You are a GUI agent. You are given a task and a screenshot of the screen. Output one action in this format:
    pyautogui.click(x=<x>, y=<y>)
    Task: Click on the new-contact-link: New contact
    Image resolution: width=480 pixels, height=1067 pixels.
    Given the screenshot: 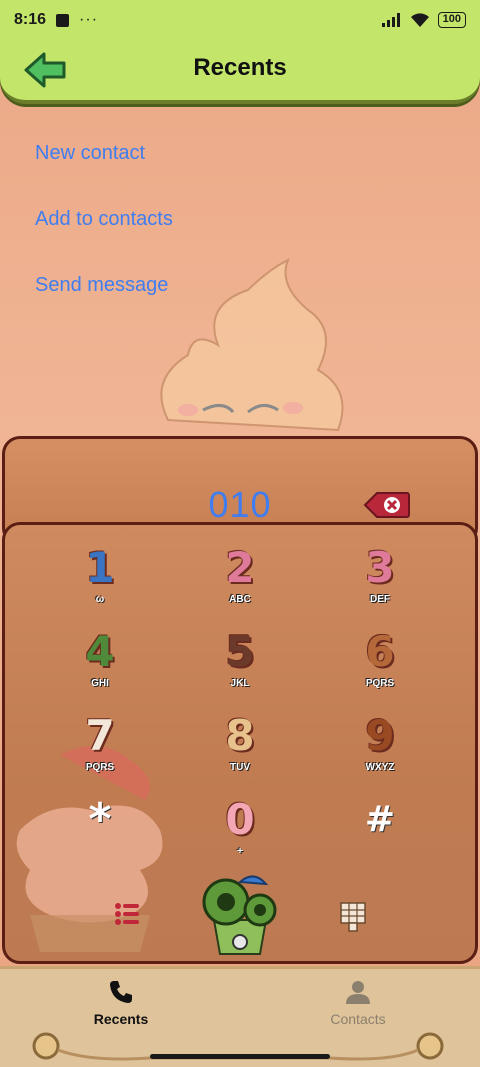 What is the action you would take?
    pyautogui.click(x=104, y=173)
    